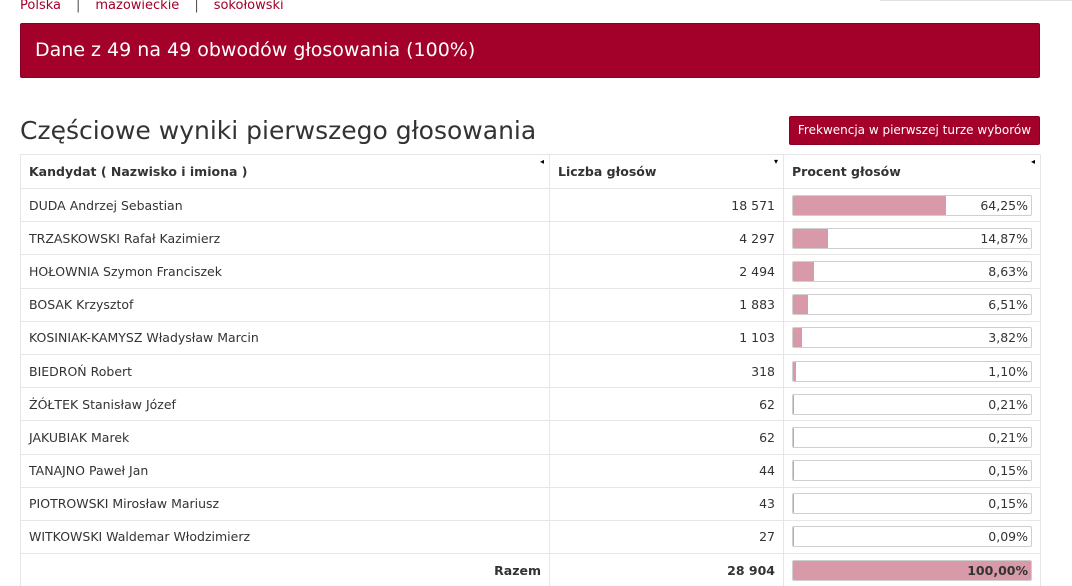  I want to click on section-title: Częściowe wyniki pierwszego głosowania, so click(278, 130).